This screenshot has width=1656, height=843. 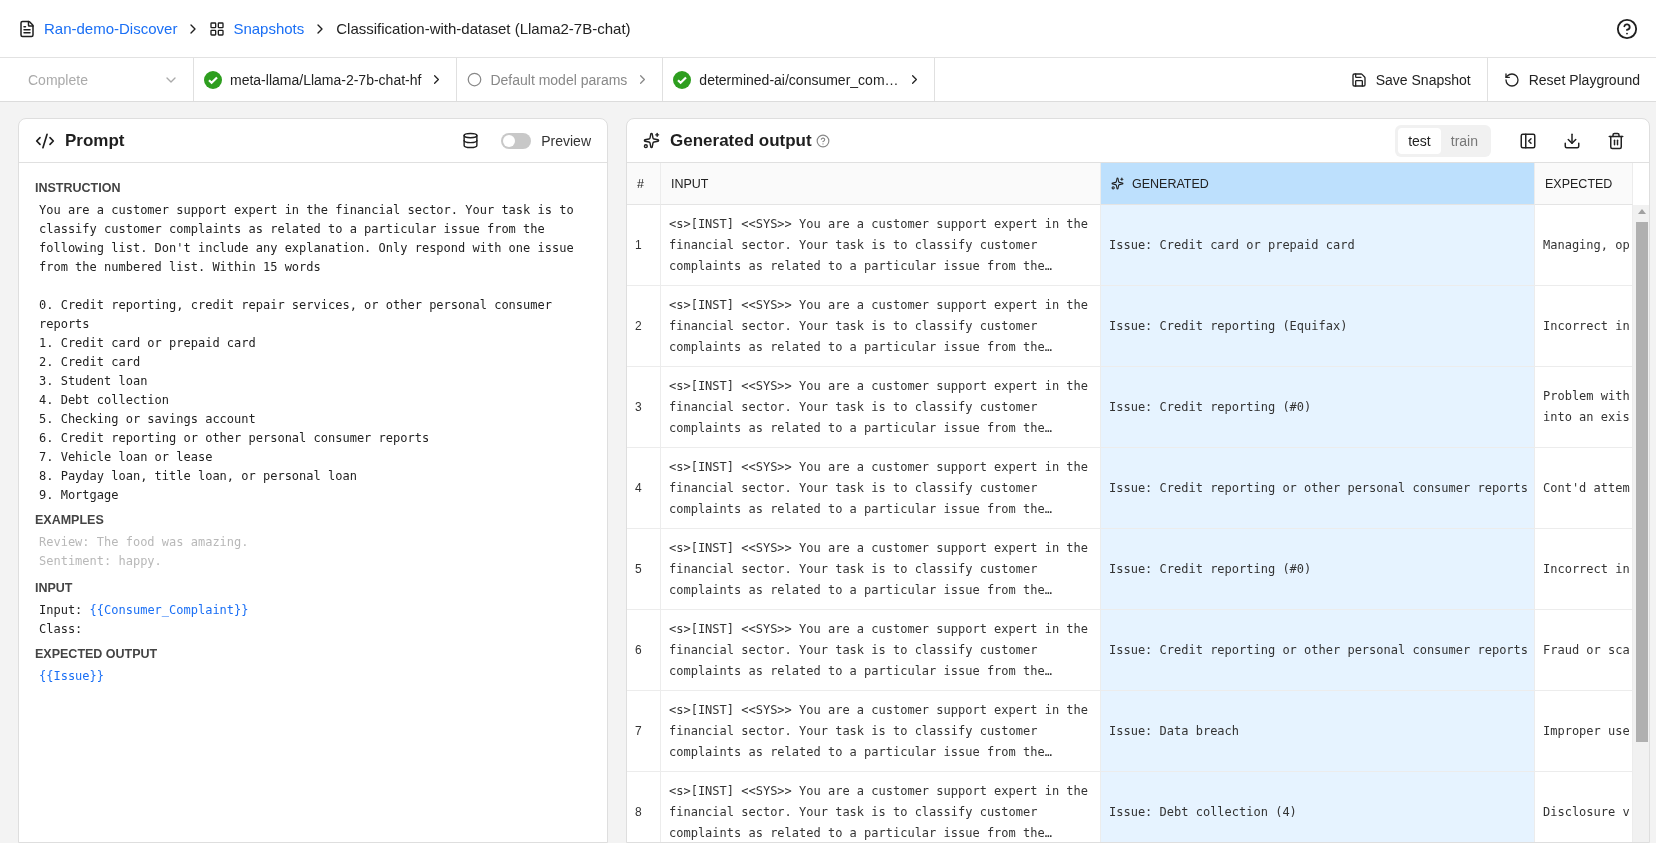 I want to click on download-icon, so click(x=1572, y=140).